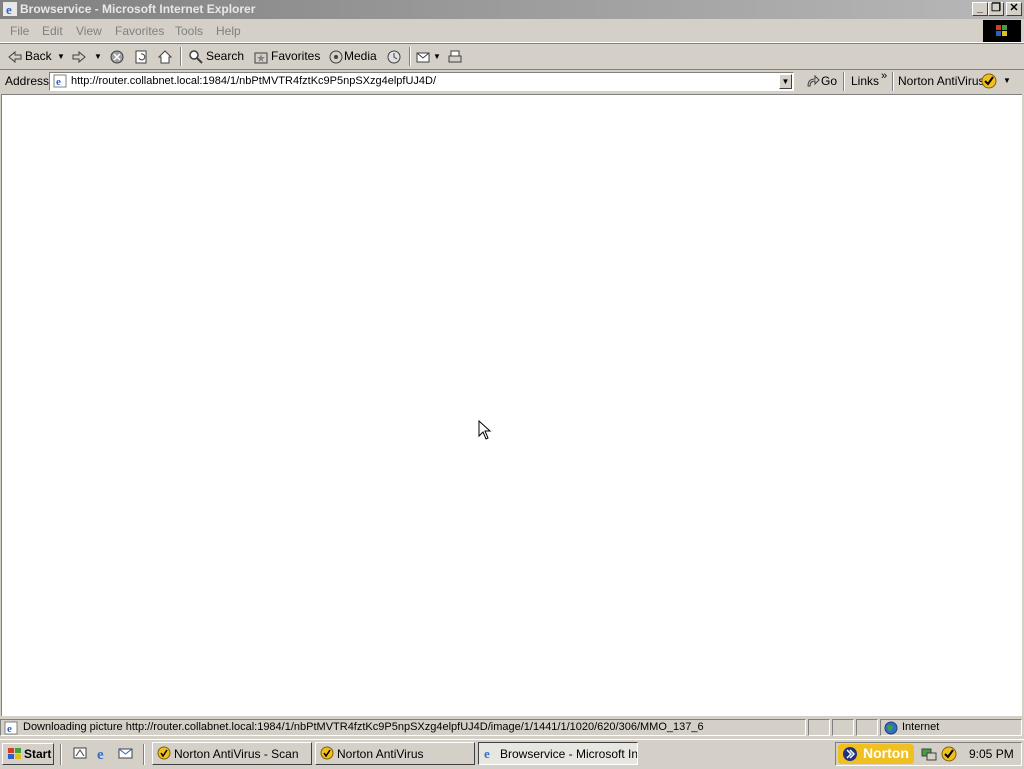 This screenshot has width=1024, height=769. I want to click on norton-antivirus-toolbar-button: Norton AntiVirus, so click(941, 81).